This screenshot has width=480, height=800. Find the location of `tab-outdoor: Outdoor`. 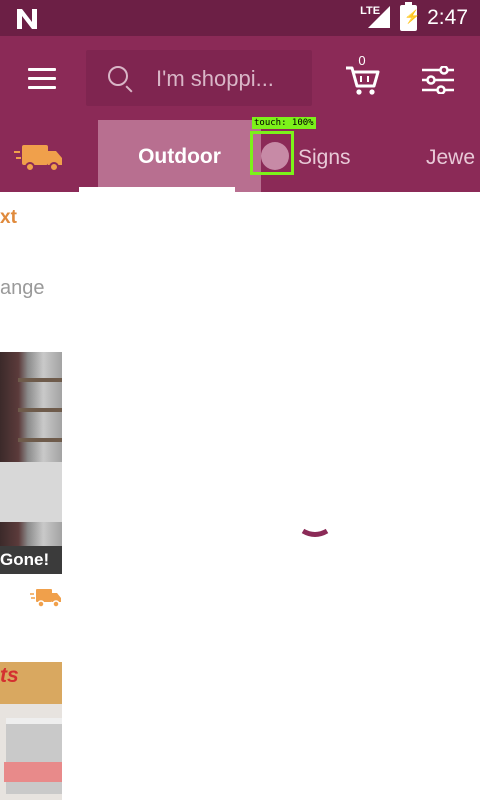

tab-outdoor: Outdoor is located at coordinates (179, 156).